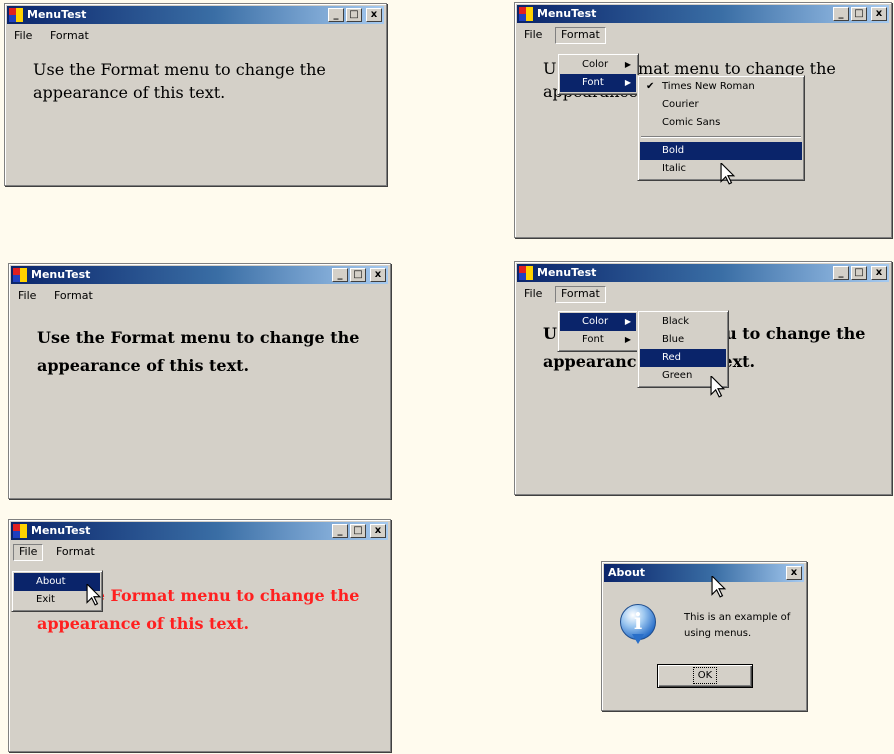 The height and width of the screenshot is (754, 894). I want to click on color-menu-item: Blue, so click(683, 340).